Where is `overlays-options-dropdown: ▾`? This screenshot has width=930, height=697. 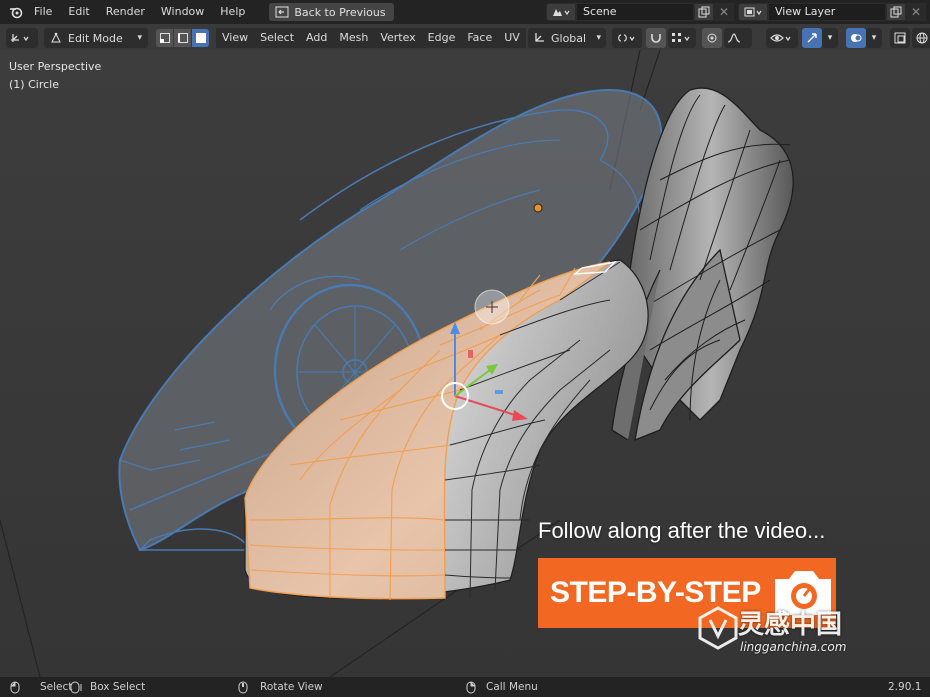
overlays-options-dropdown: ▾ is located at coordinates (874, 38).